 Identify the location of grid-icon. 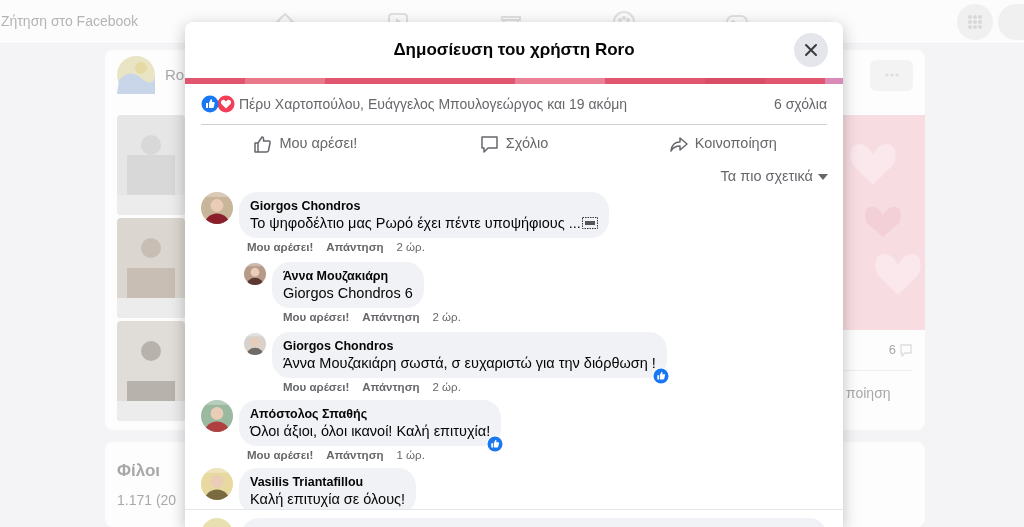
(975, 21).